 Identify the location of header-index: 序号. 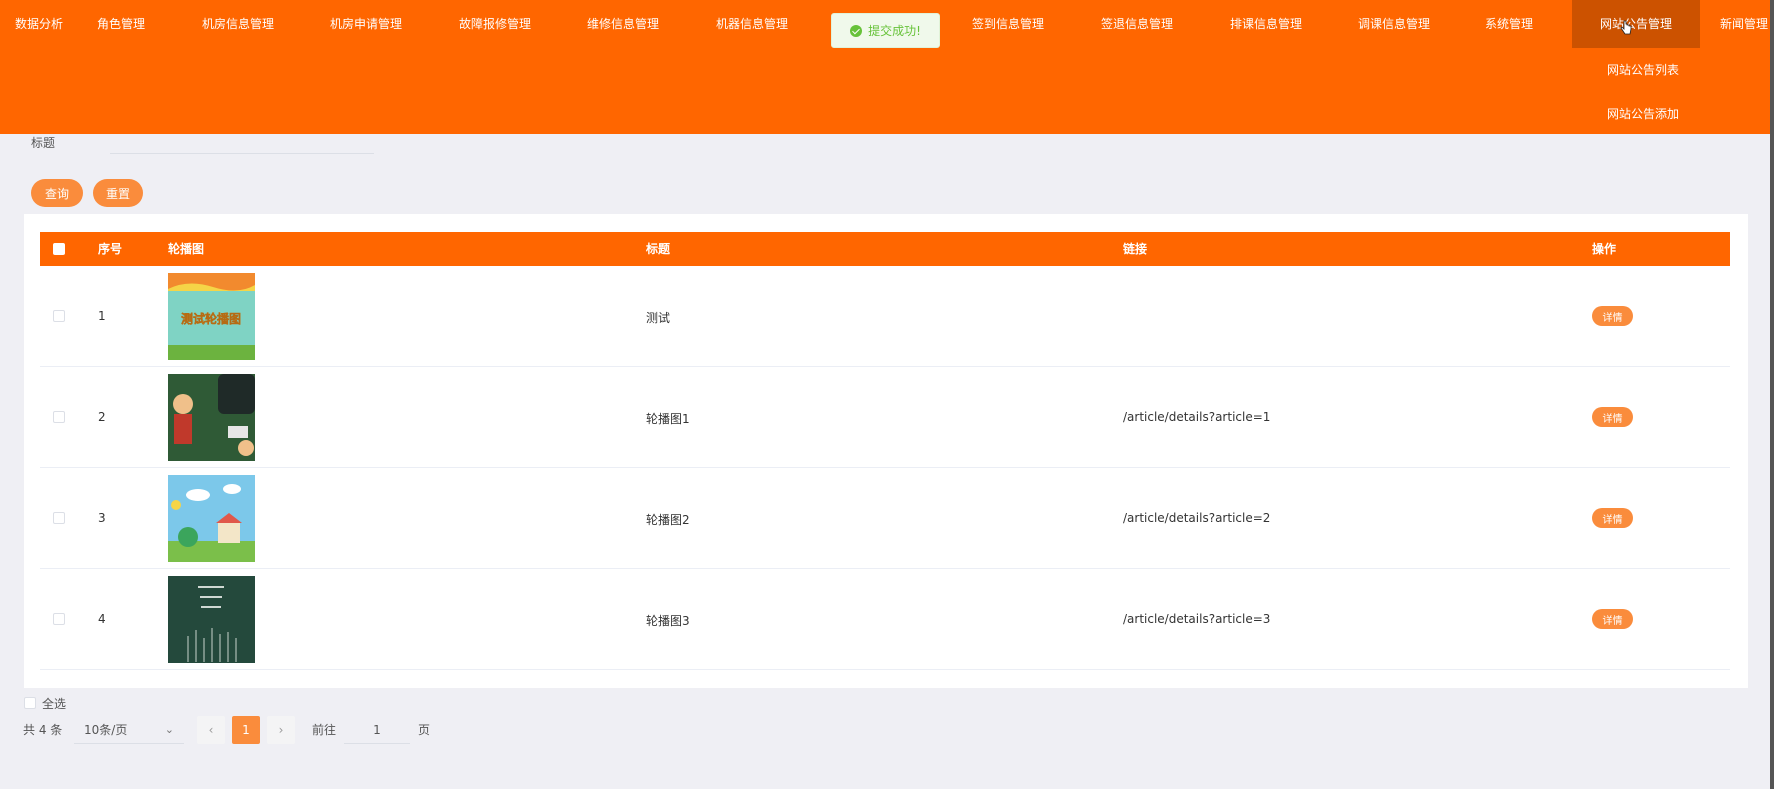
(110, 249).